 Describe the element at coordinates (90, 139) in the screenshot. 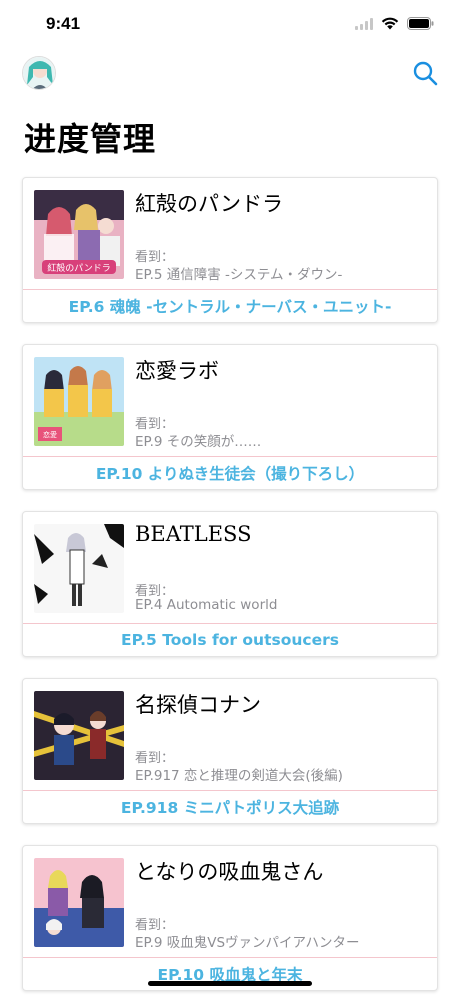

I see `page-title: 进度管理` at that location.